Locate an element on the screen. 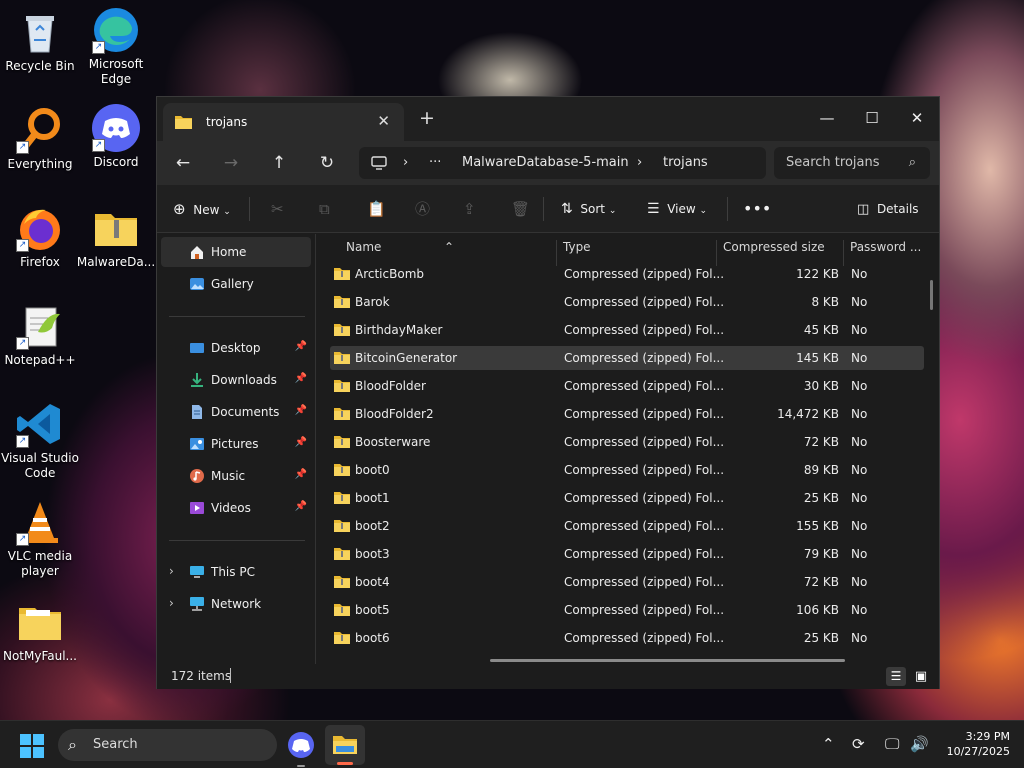 This screenshot has width=1024, height=768. paste-icon: 📋 is located at coordinates (376, 209).